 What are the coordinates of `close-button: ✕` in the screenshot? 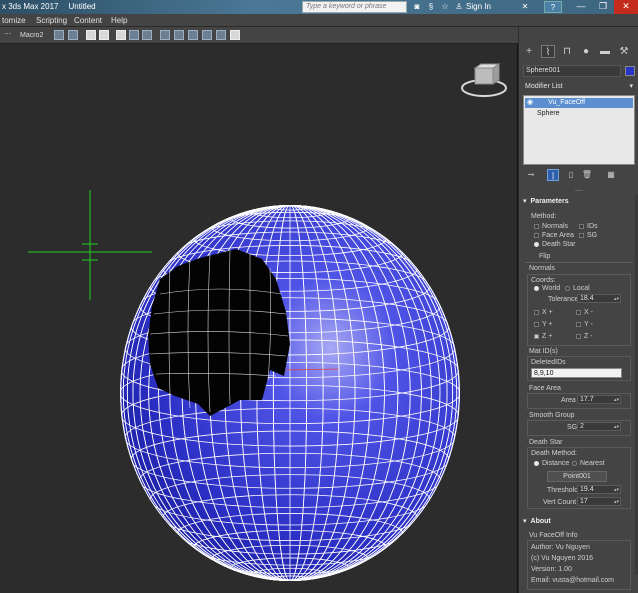 It's located at (626, 7).